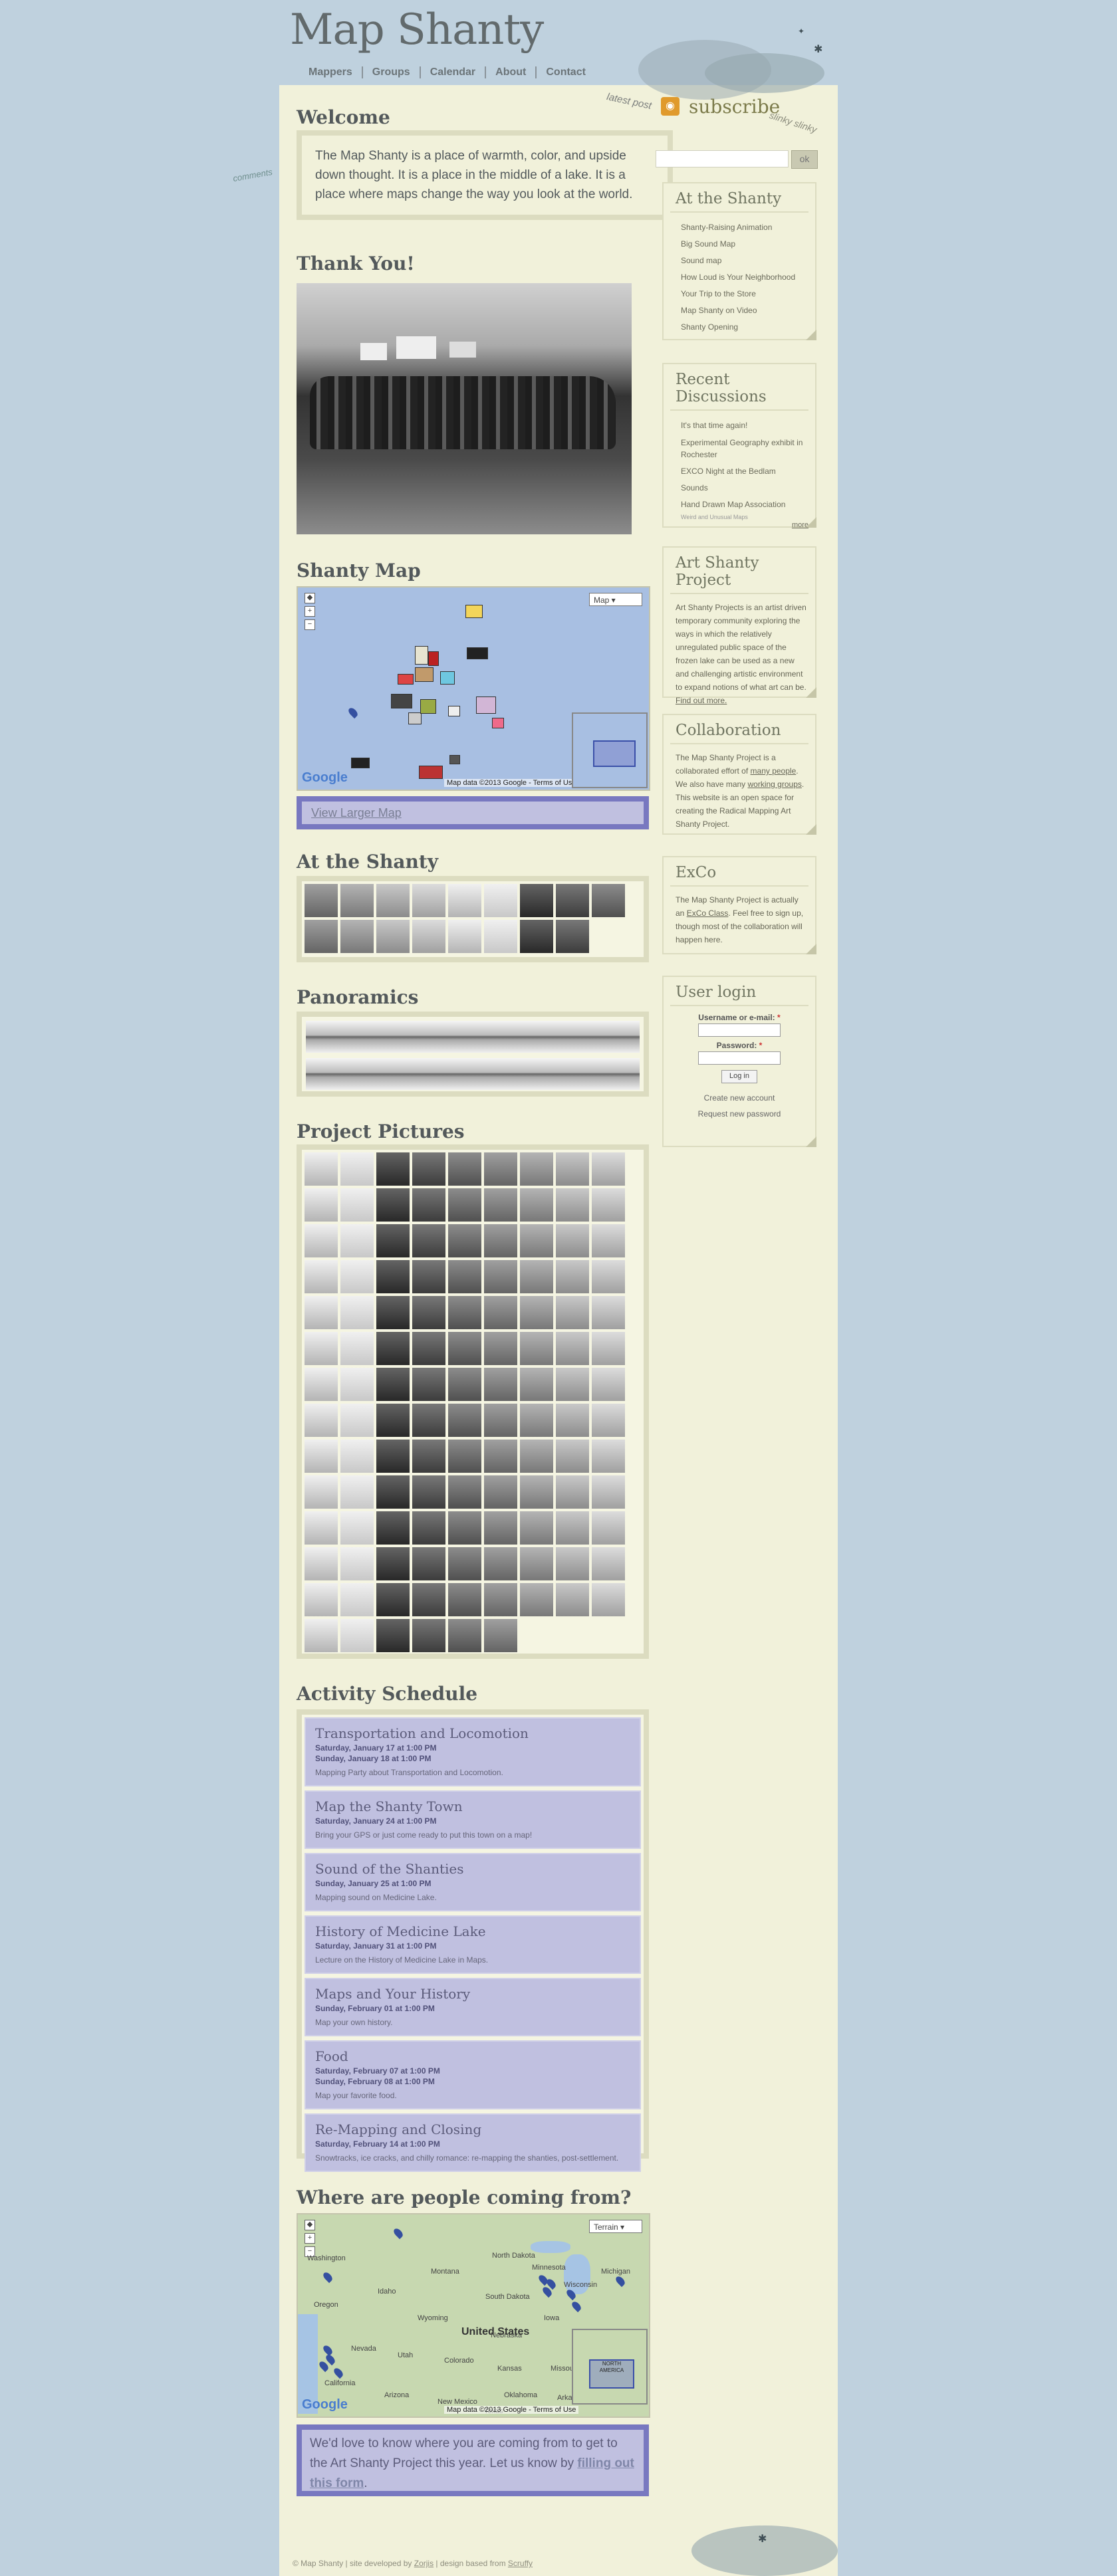 This screenshot has width=1117, height=2576. I want to click on event-title: Transportation and Locomotion, so click(472, 1733).